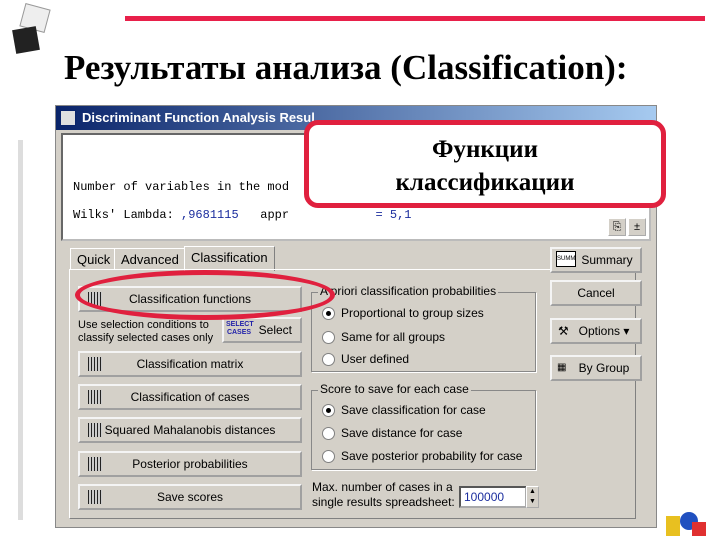 The height and width of the screenshot is (540, 720). Describe the element at coordinates (392, 433) in the screenshot. I see `radio-save-distance: Save distance for case` at that location.